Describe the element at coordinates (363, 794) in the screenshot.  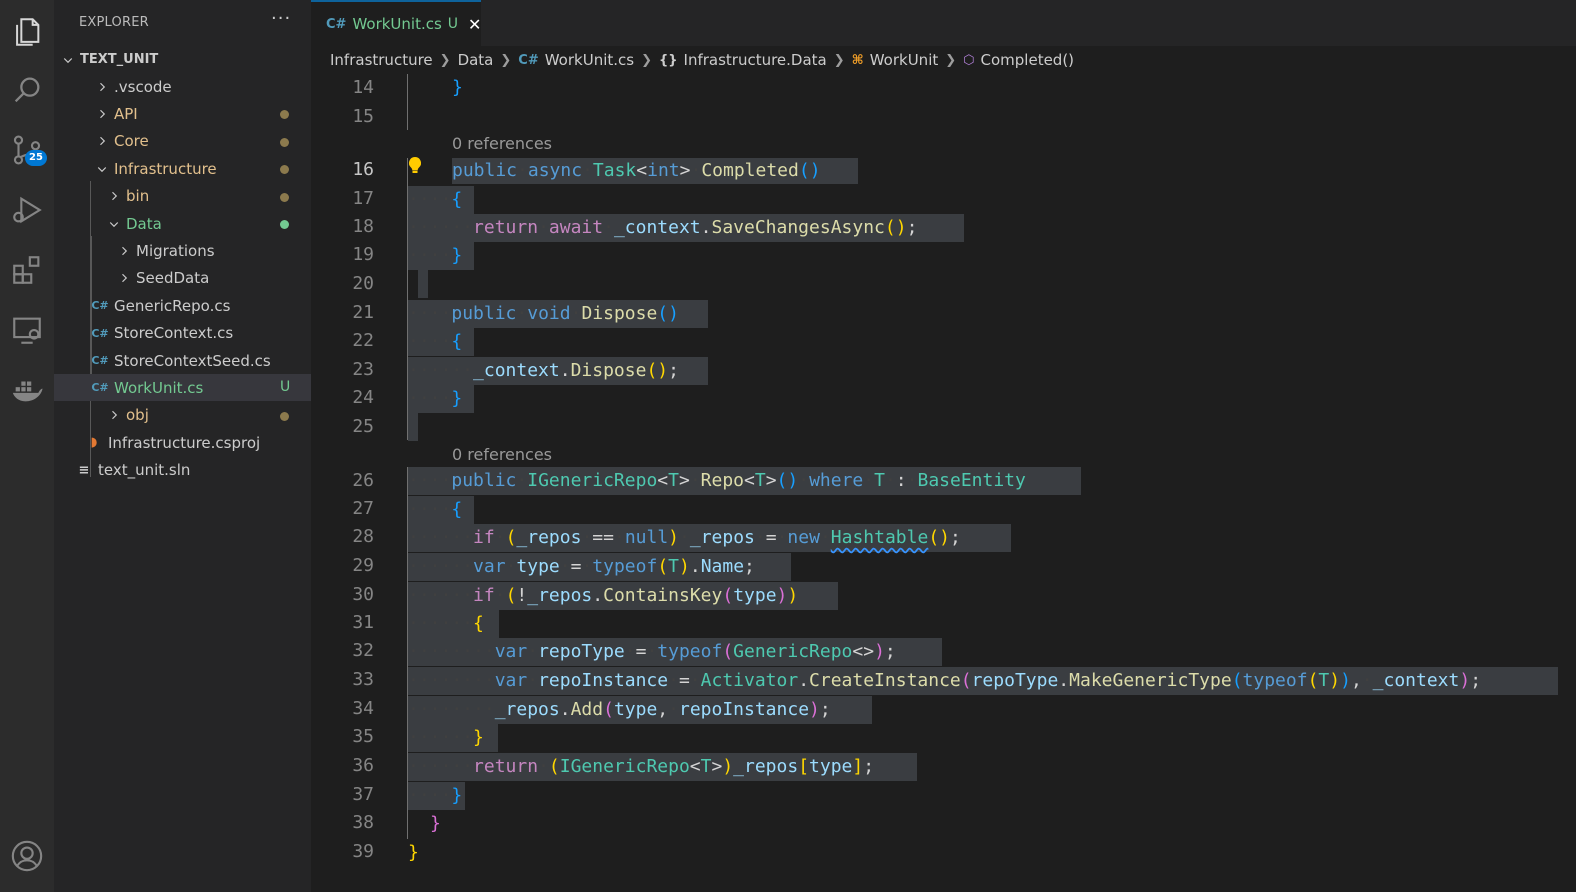
I see `line-number: 37` at that location.